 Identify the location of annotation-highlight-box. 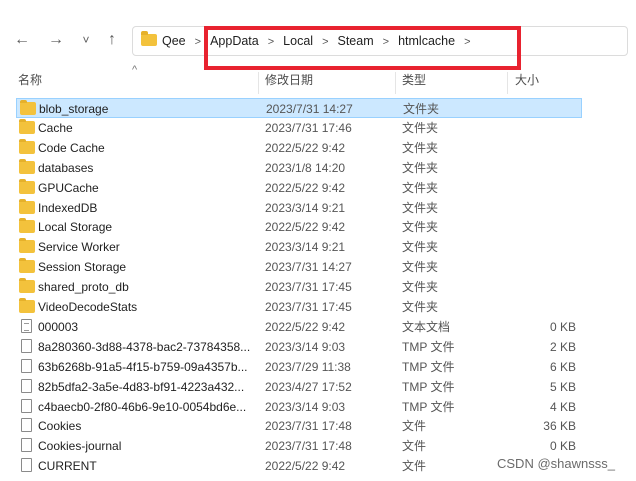
(362, 48).